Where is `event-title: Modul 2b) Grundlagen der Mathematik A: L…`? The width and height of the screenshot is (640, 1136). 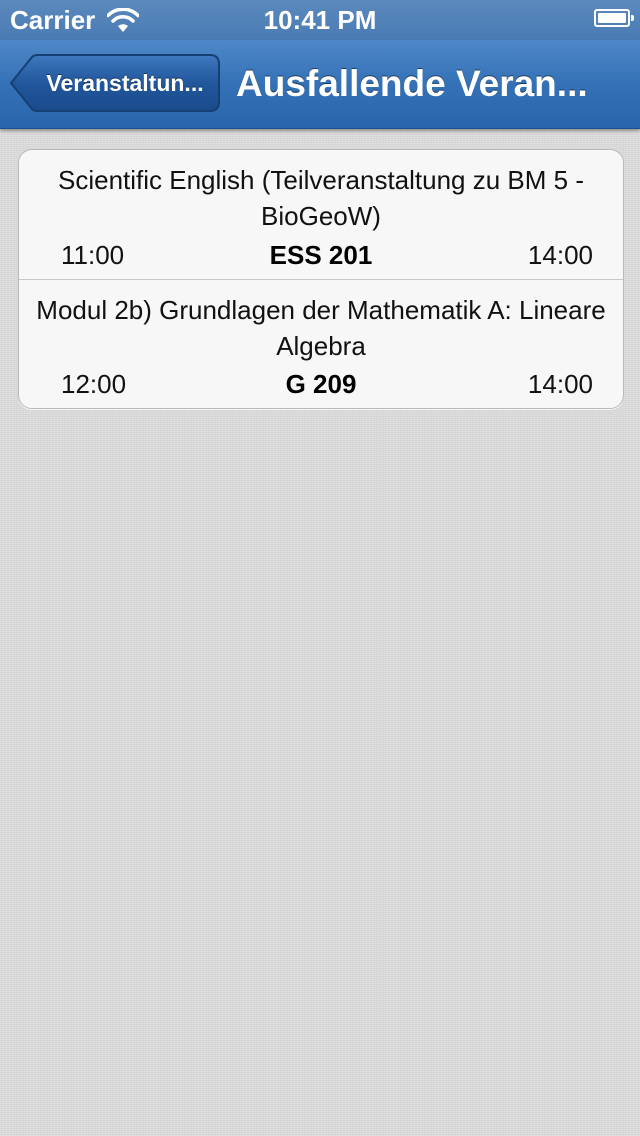 event-title: Modul 2b) Grundlagen der Mathematik A: L… is located at coordinates (321, 328).